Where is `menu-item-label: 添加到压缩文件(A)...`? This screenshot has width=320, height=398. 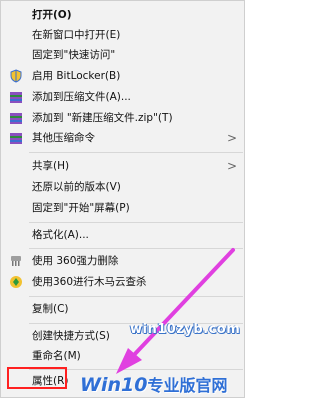 menu-item-label: 添加到压缩文件(A)... is located at coordinates (81, 97).